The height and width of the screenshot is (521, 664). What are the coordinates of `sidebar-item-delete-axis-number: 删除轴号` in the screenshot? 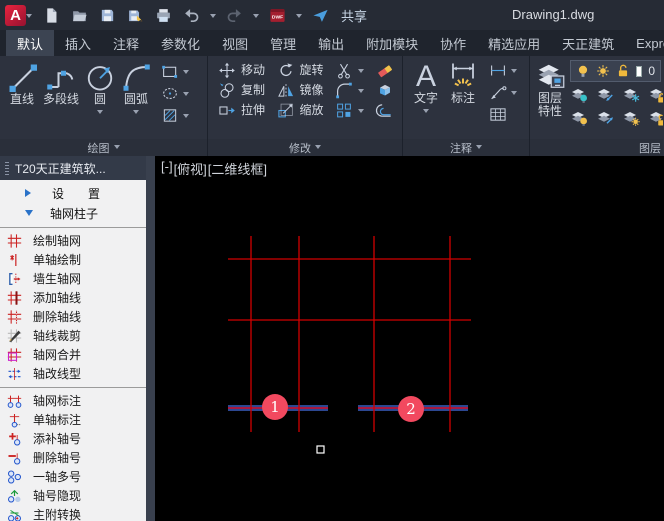 It's located at (73, 457).